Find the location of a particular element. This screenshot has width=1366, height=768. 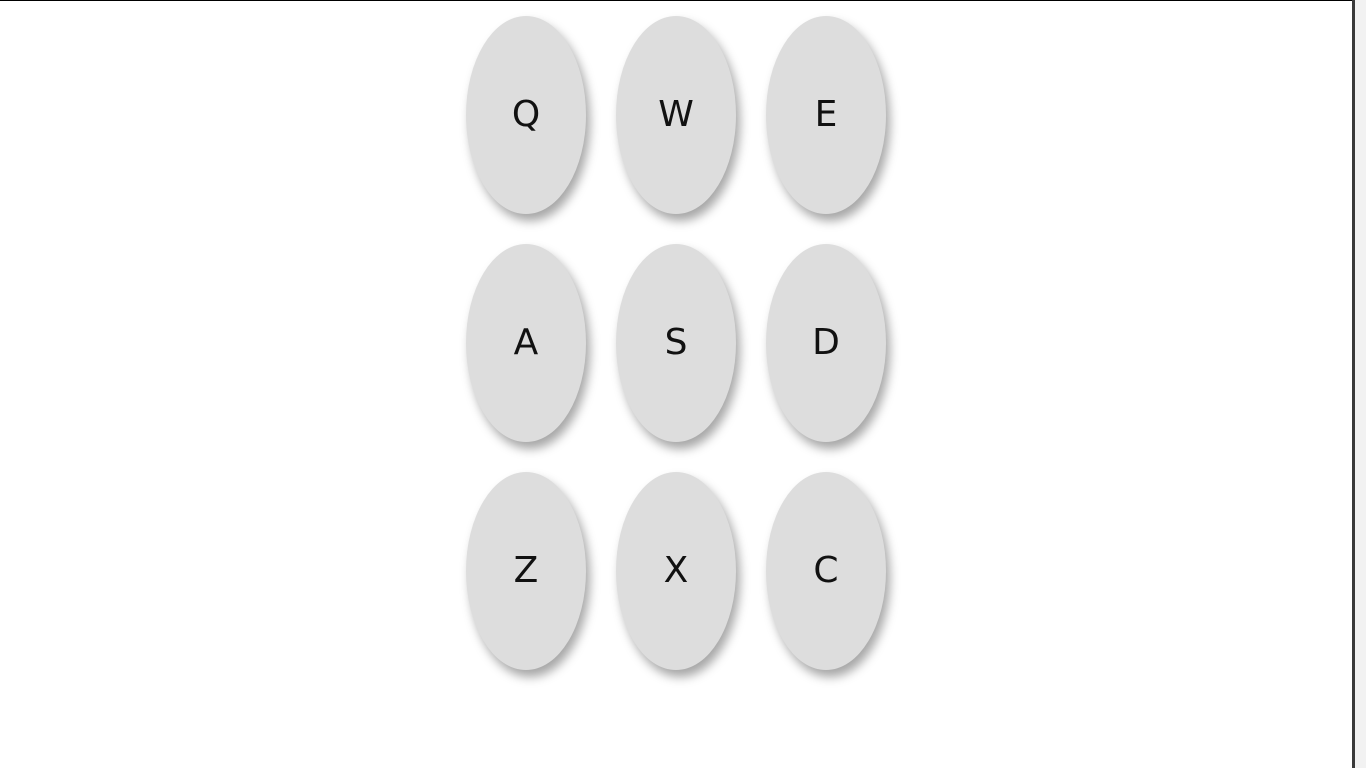

key-w: W is located at coordinates (676, 115).